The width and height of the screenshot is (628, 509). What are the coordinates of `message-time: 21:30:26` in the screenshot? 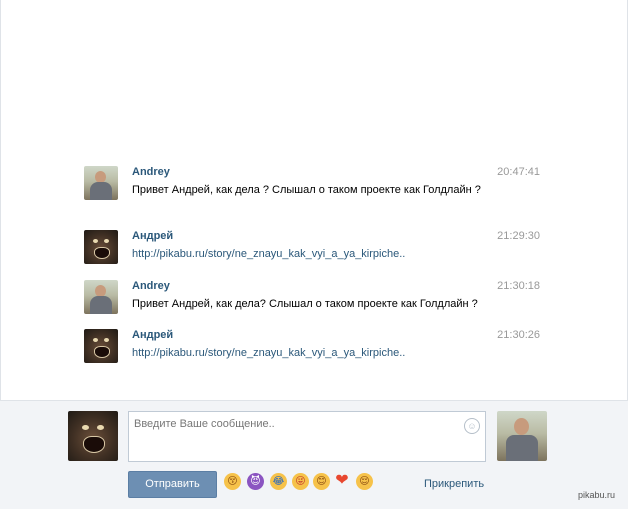 It's located at (518, 335).